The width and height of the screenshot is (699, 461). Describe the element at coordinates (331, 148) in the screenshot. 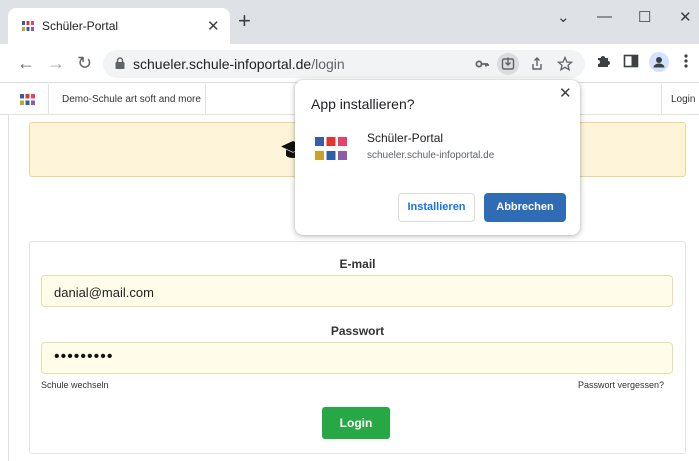

I see `app-icon` at that location.